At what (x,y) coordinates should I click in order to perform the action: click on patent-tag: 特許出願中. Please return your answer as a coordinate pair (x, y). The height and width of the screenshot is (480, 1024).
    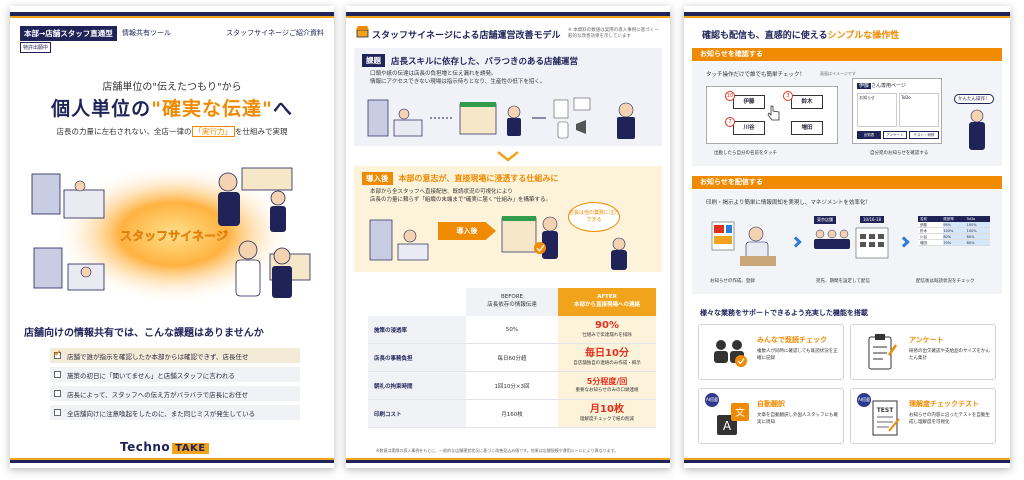
    Looking at the image, I should click on (36, 47).